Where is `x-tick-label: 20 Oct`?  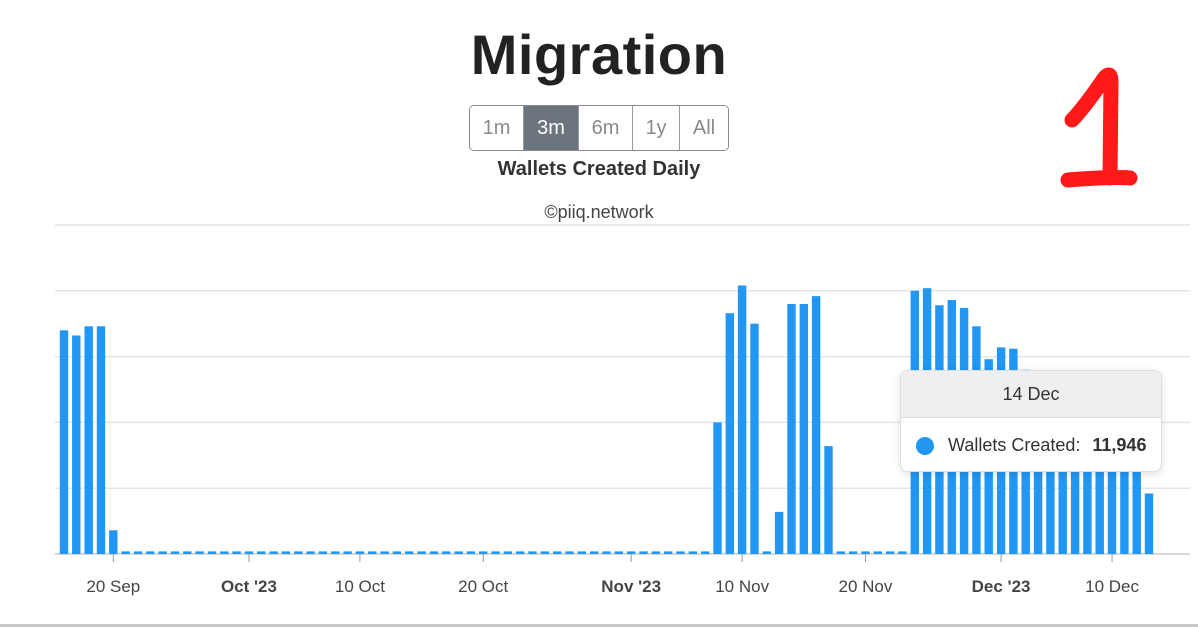
x-tick-label: 20 Oct is located at coordinates (483, 586).